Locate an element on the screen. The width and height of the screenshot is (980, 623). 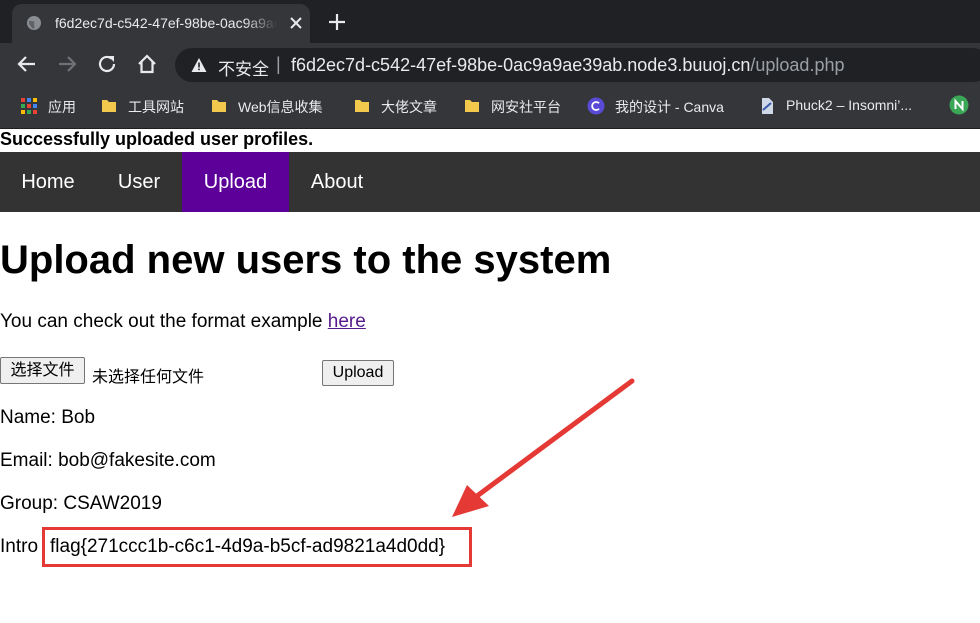
warning-icon is located at coordinates (199, 65).